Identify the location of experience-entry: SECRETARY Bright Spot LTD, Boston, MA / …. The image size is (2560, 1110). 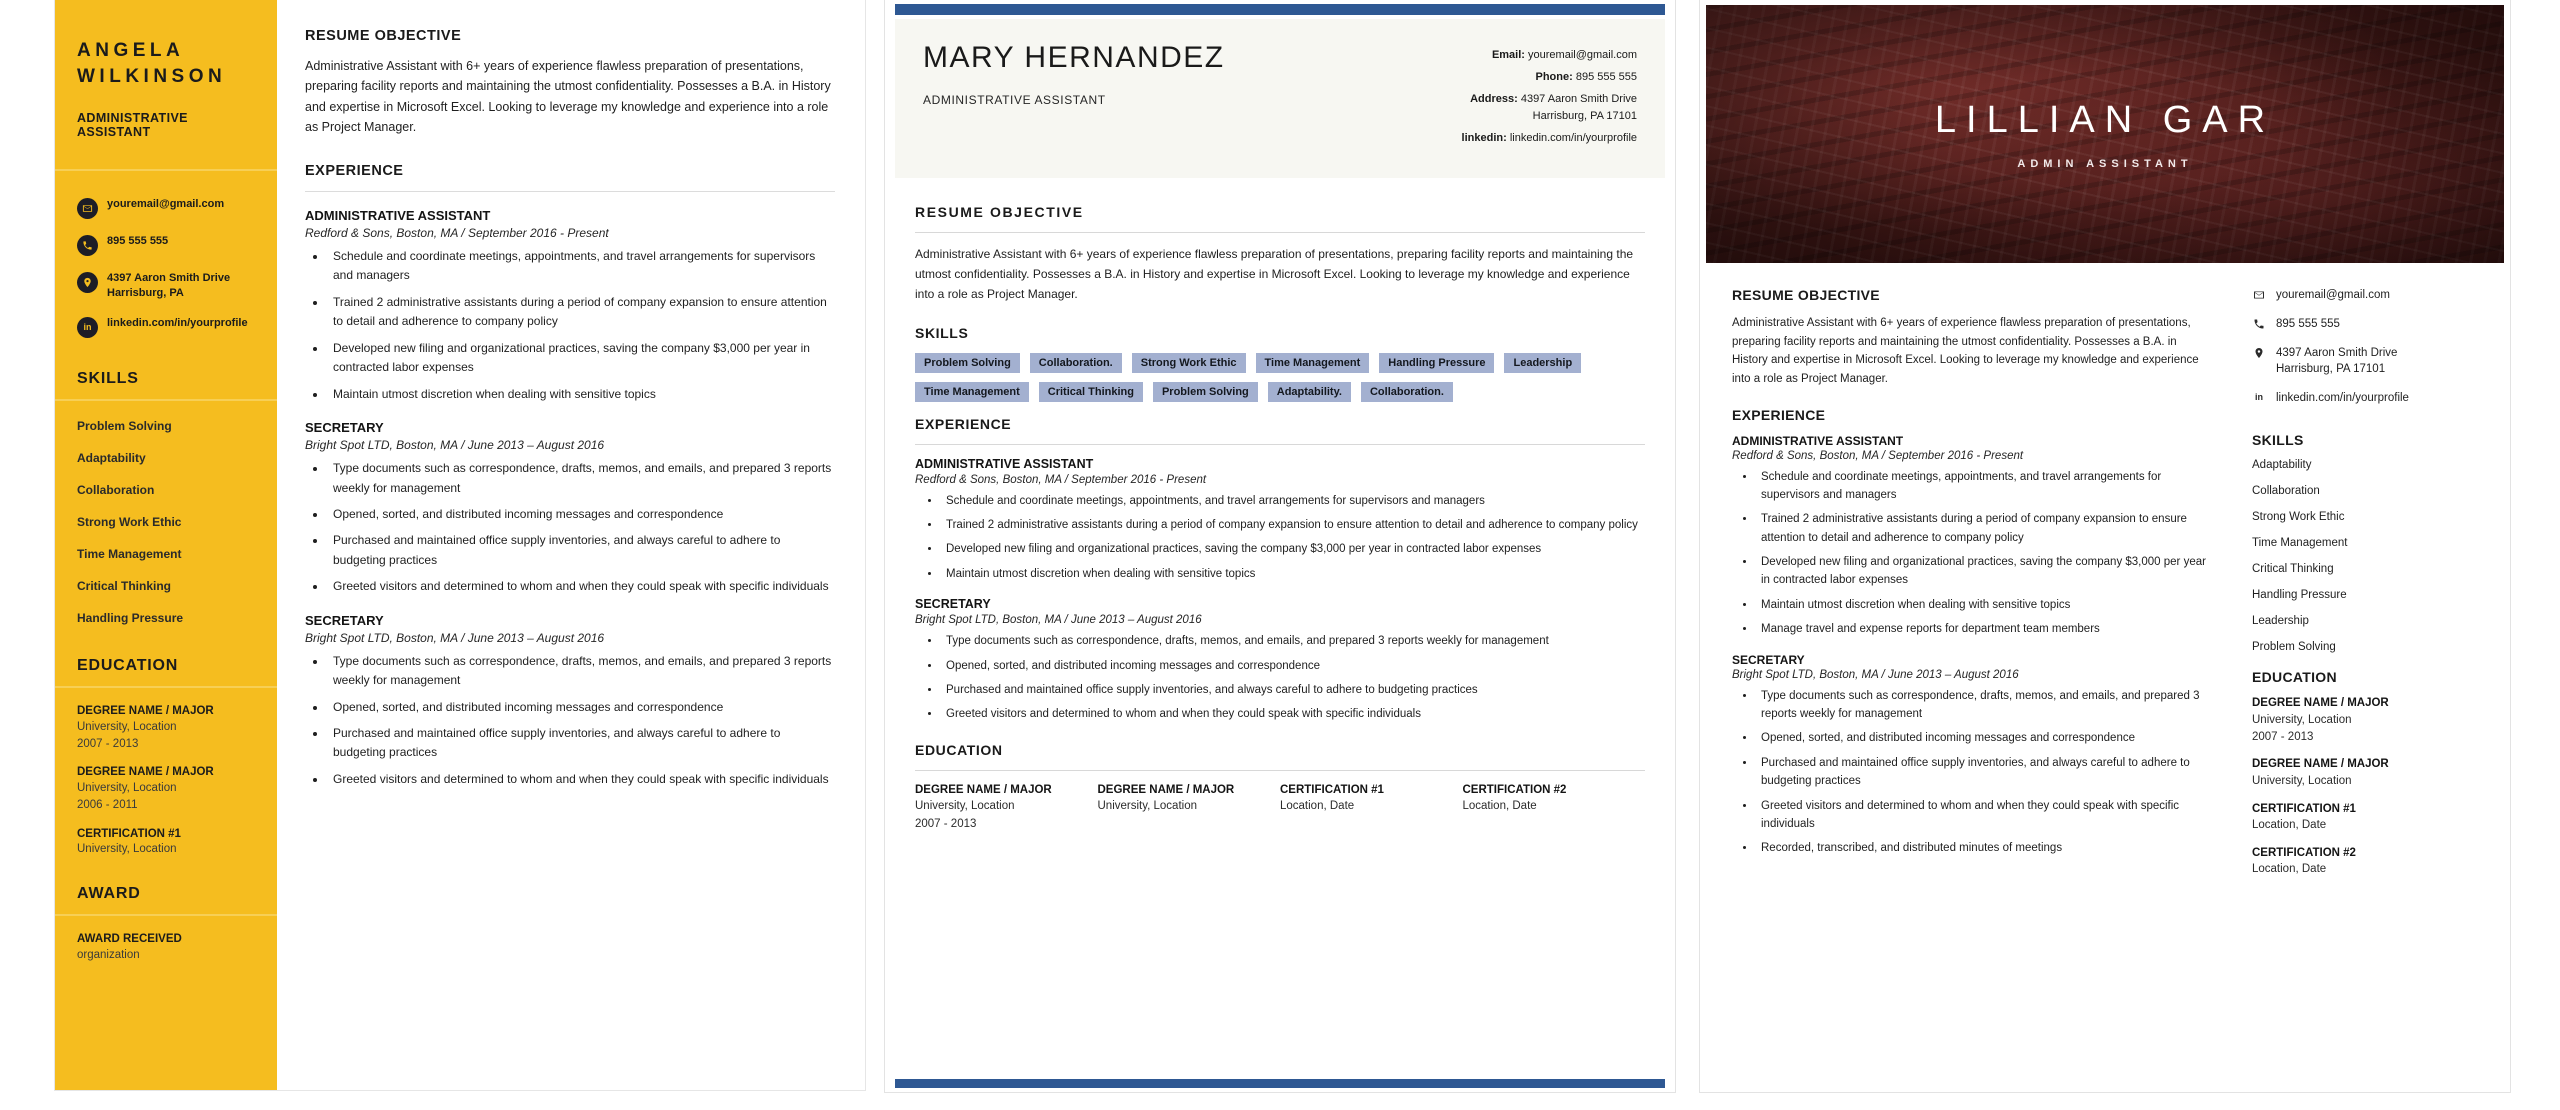
(570, 508).